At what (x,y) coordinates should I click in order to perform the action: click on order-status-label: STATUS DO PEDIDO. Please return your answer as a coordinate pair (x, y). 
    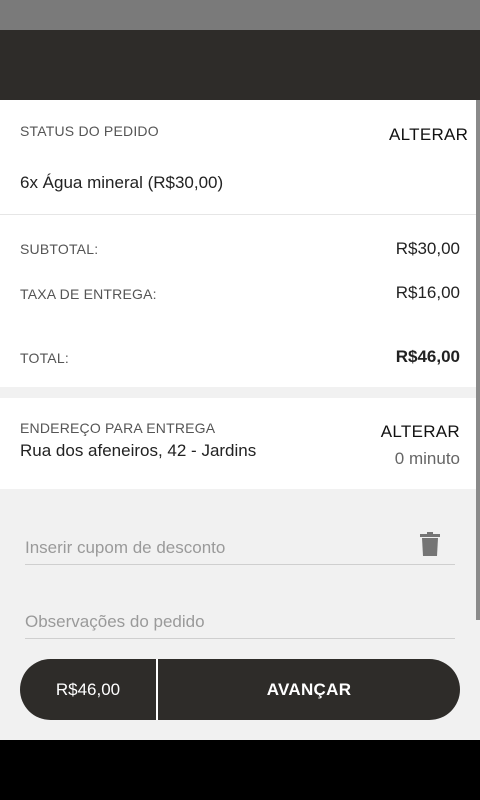
    Looking at the image, I should click on (89, 131).